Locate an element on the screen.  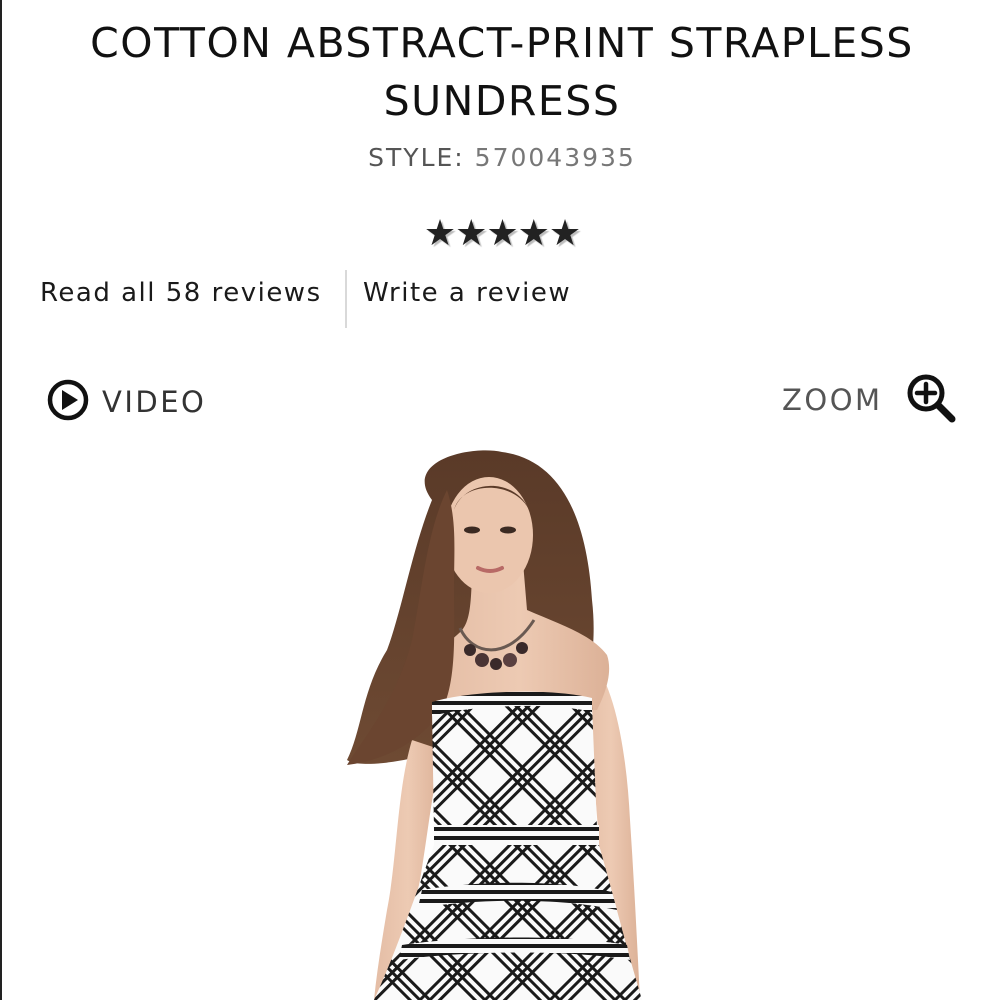
review-links: Read all 58 reviews Write a review is located at coordinates (501, 298).